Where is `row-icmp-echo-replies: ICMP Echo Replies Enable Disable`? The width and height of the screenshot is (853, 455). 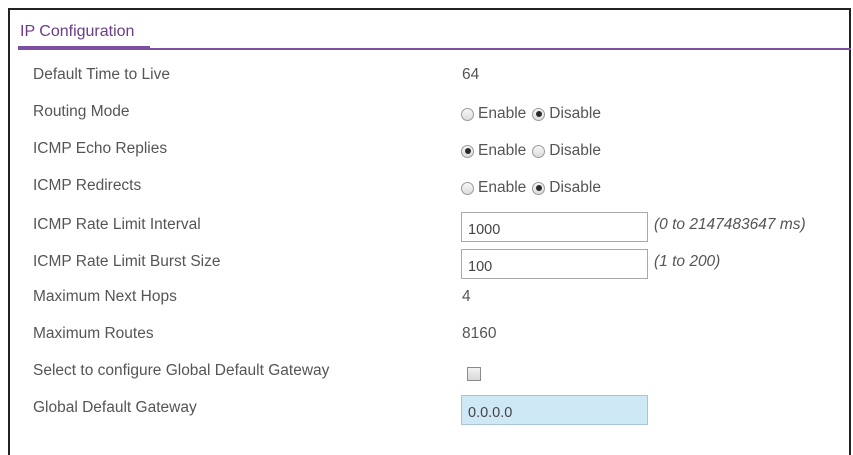 row-icmp-echo-replies: ICMP Echo Replies Enable Disable is located at coordinates (426, 155).